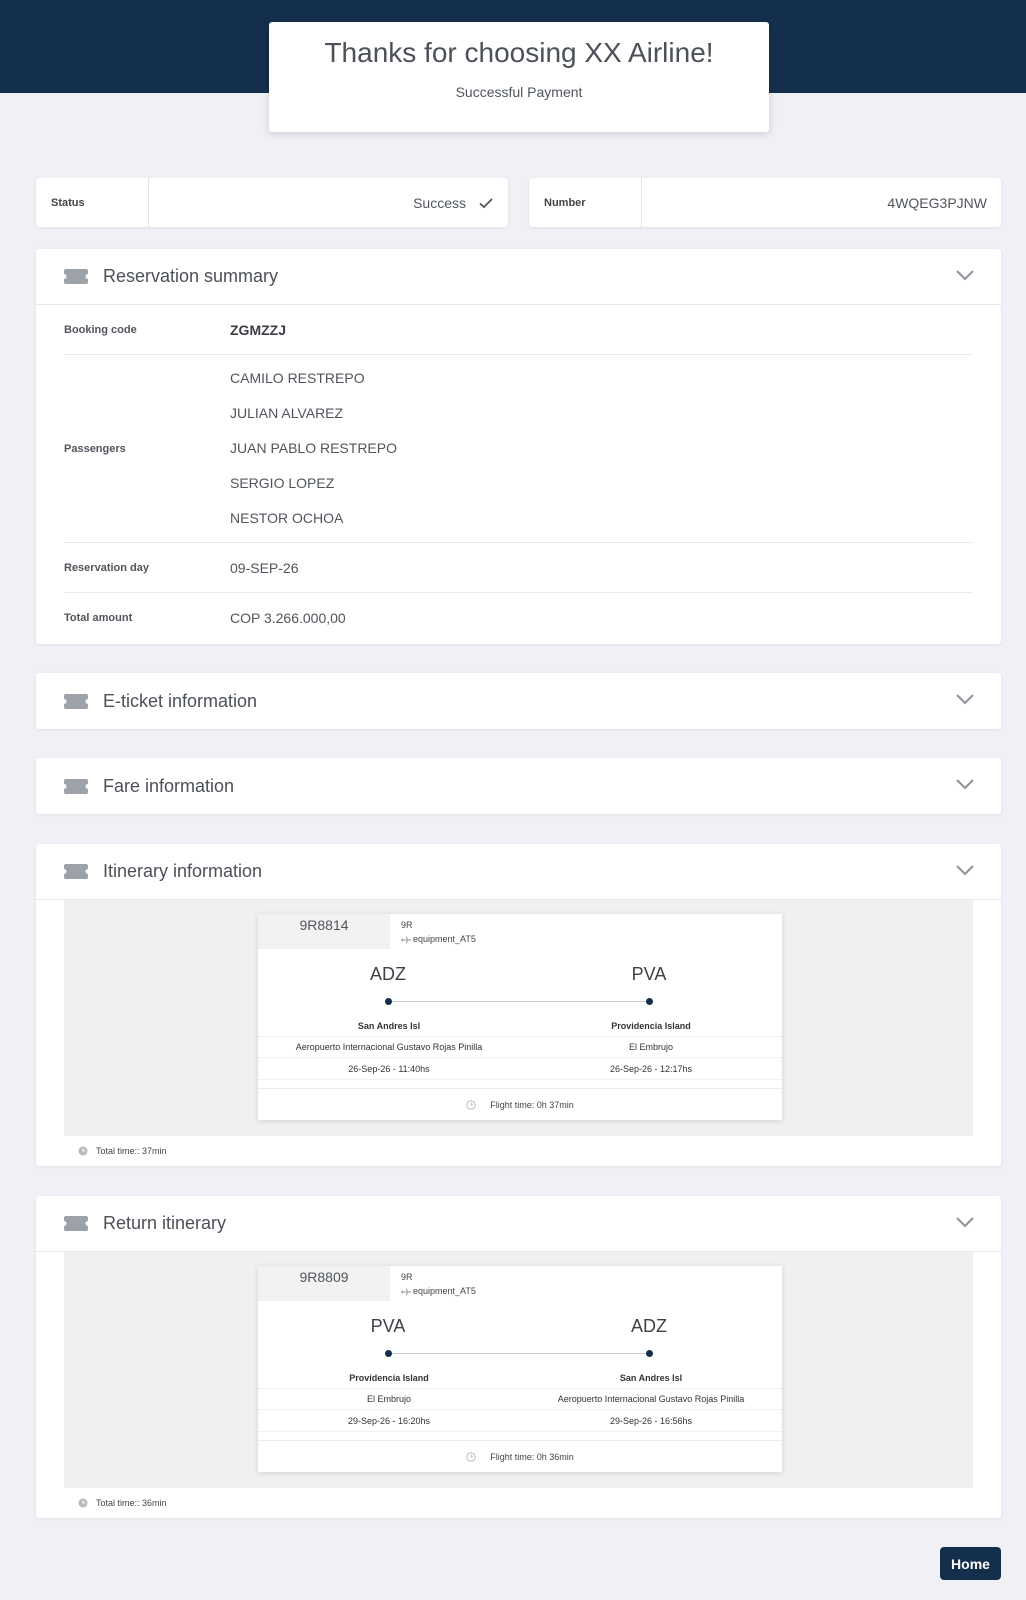  Describe the element at coordinates (651, 1026) in the screenshot. I see `destination-city: Providencia Island` at that location.